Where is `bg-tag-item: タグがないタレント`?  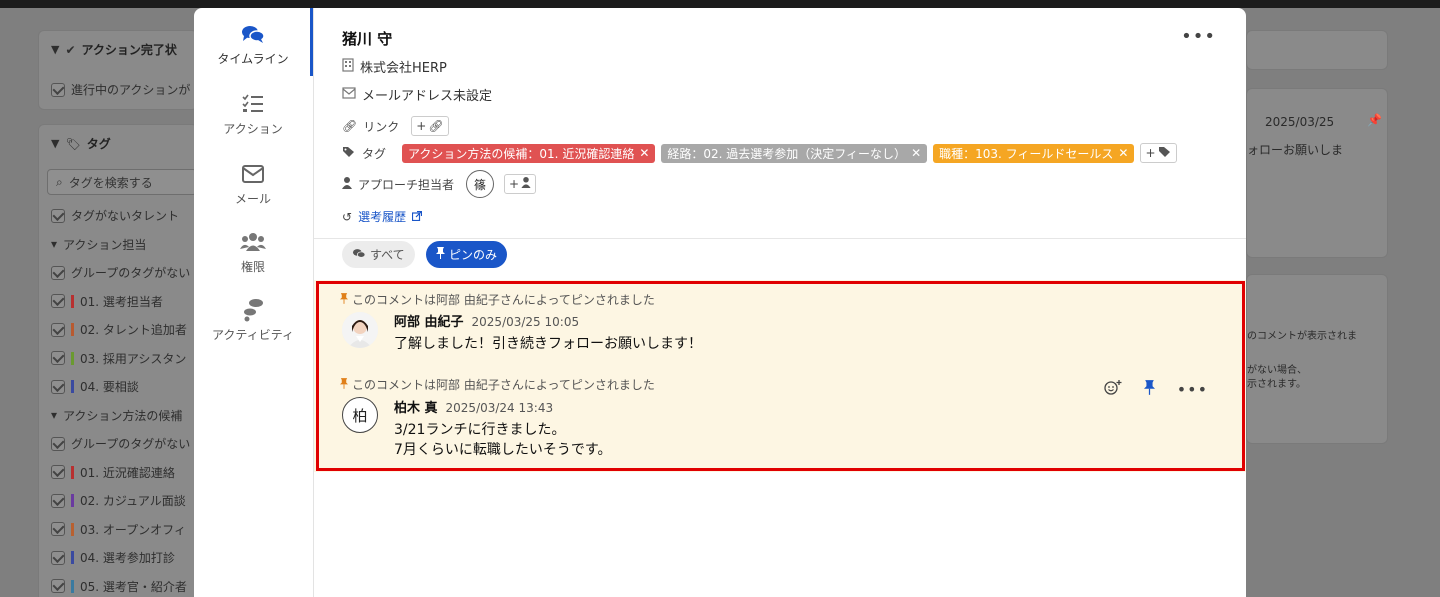
bg-tag-item: タグがないタレント is located at coordinates (115, 215).